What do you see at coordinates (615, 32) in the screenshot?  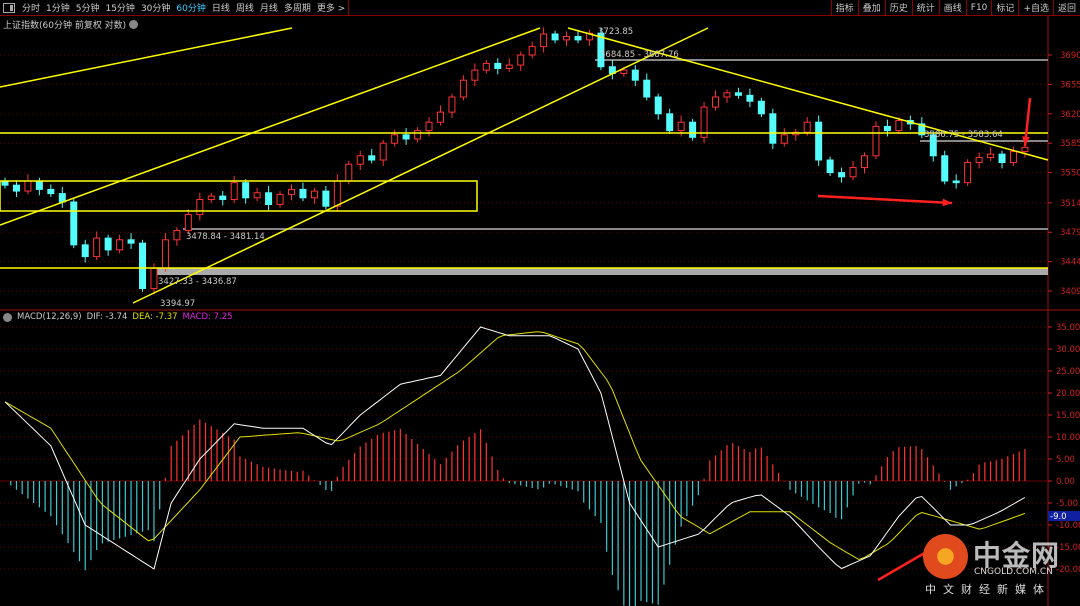 I see `price-annotation: 3723.85` at bounding box center [615, 32].